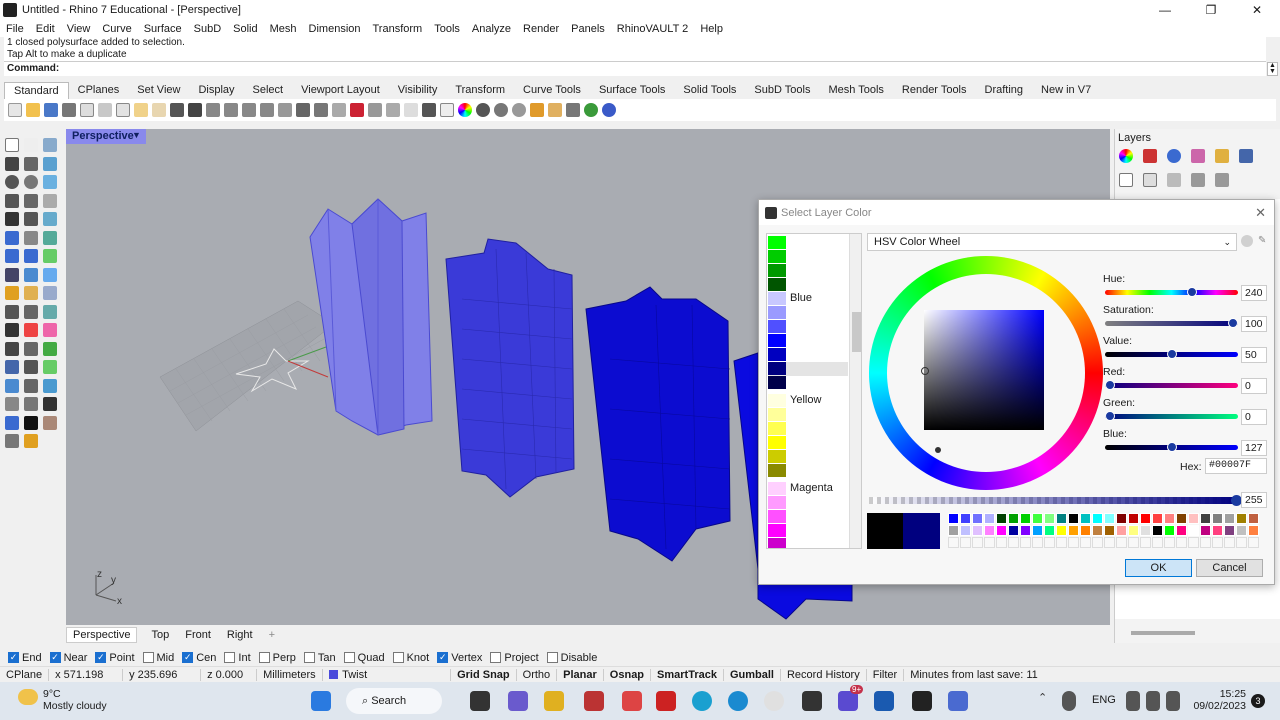 This screenshot has height=720, width=1280. What do you see at coordinates (15, 110) in the screenshot?
I see `new-icon` at bounding box center [15, 110].